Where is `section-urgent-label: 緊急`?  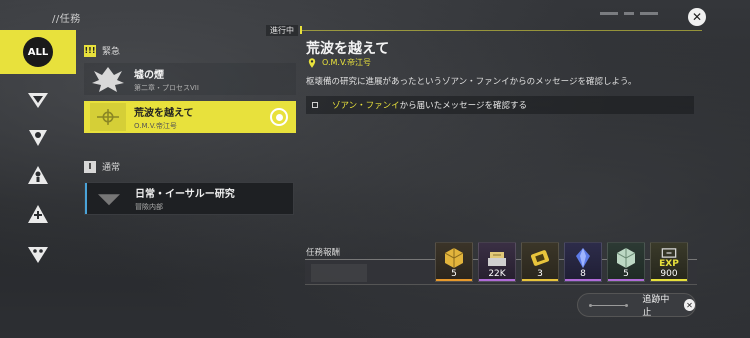
section-urgent-label: 緊急 is located at coordinates (111, 52).